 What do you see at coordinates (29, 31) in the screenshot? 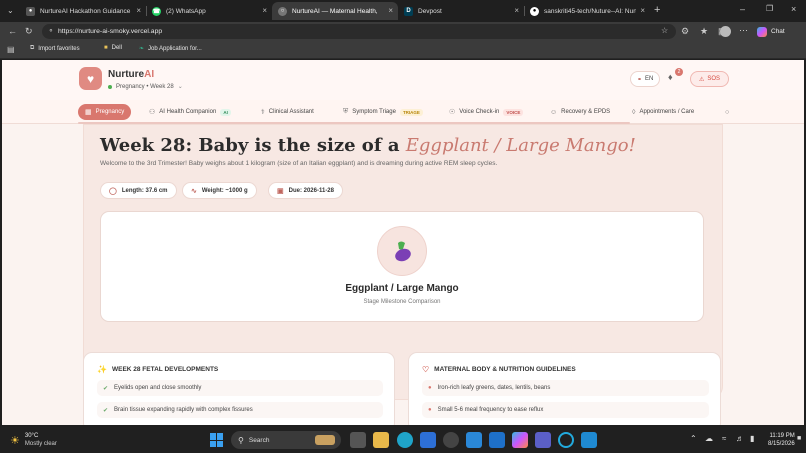
I see `refresh-icon: ↻` at bounding box center [29, 31].